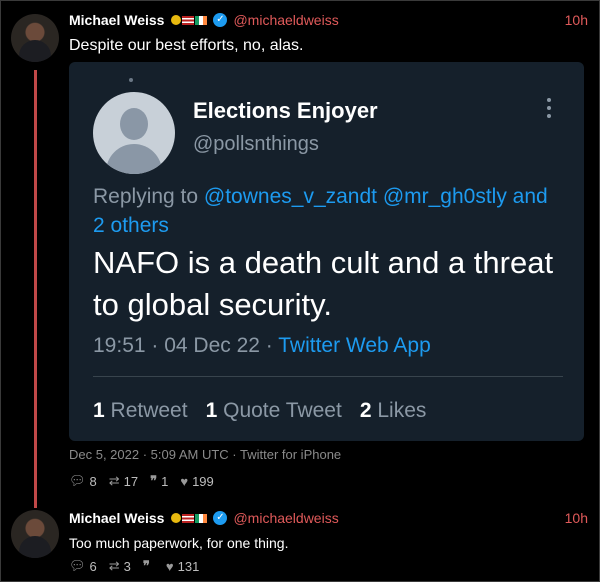 The height and width of the screenshot is (582, 600). I want to click on embed-stats: 1 Retweet 1 Quote Tweet 2 Likes, so click(259, 411).